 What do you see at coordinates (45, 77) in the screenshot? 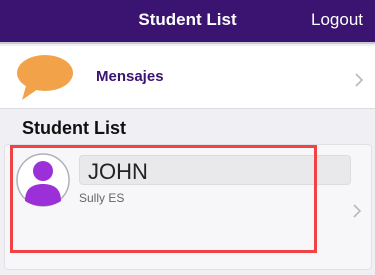
I see `speech-bubble-icon` at bounding box center [45, 77].